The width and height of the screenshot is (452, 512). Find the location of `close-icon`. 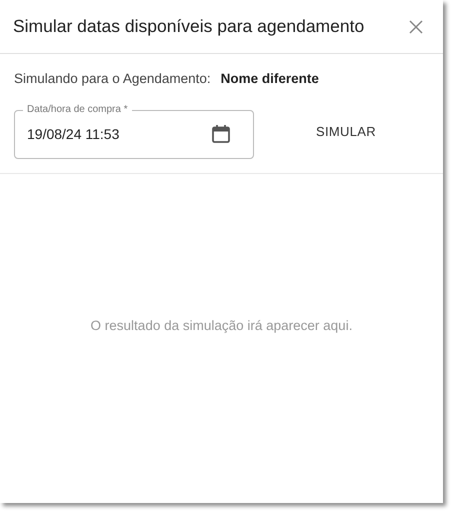

close-icon is located at coordinates (416, 27).